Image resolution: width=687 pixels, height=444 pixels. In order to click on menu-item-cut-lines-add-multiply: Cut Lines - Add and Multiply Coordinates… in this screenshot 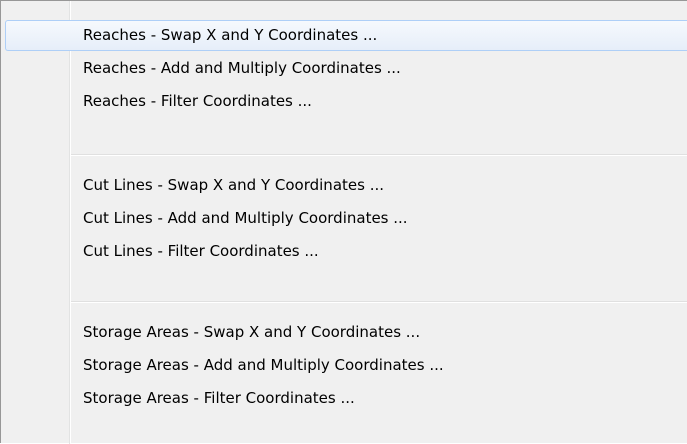, I will do `click(346, 218)`.